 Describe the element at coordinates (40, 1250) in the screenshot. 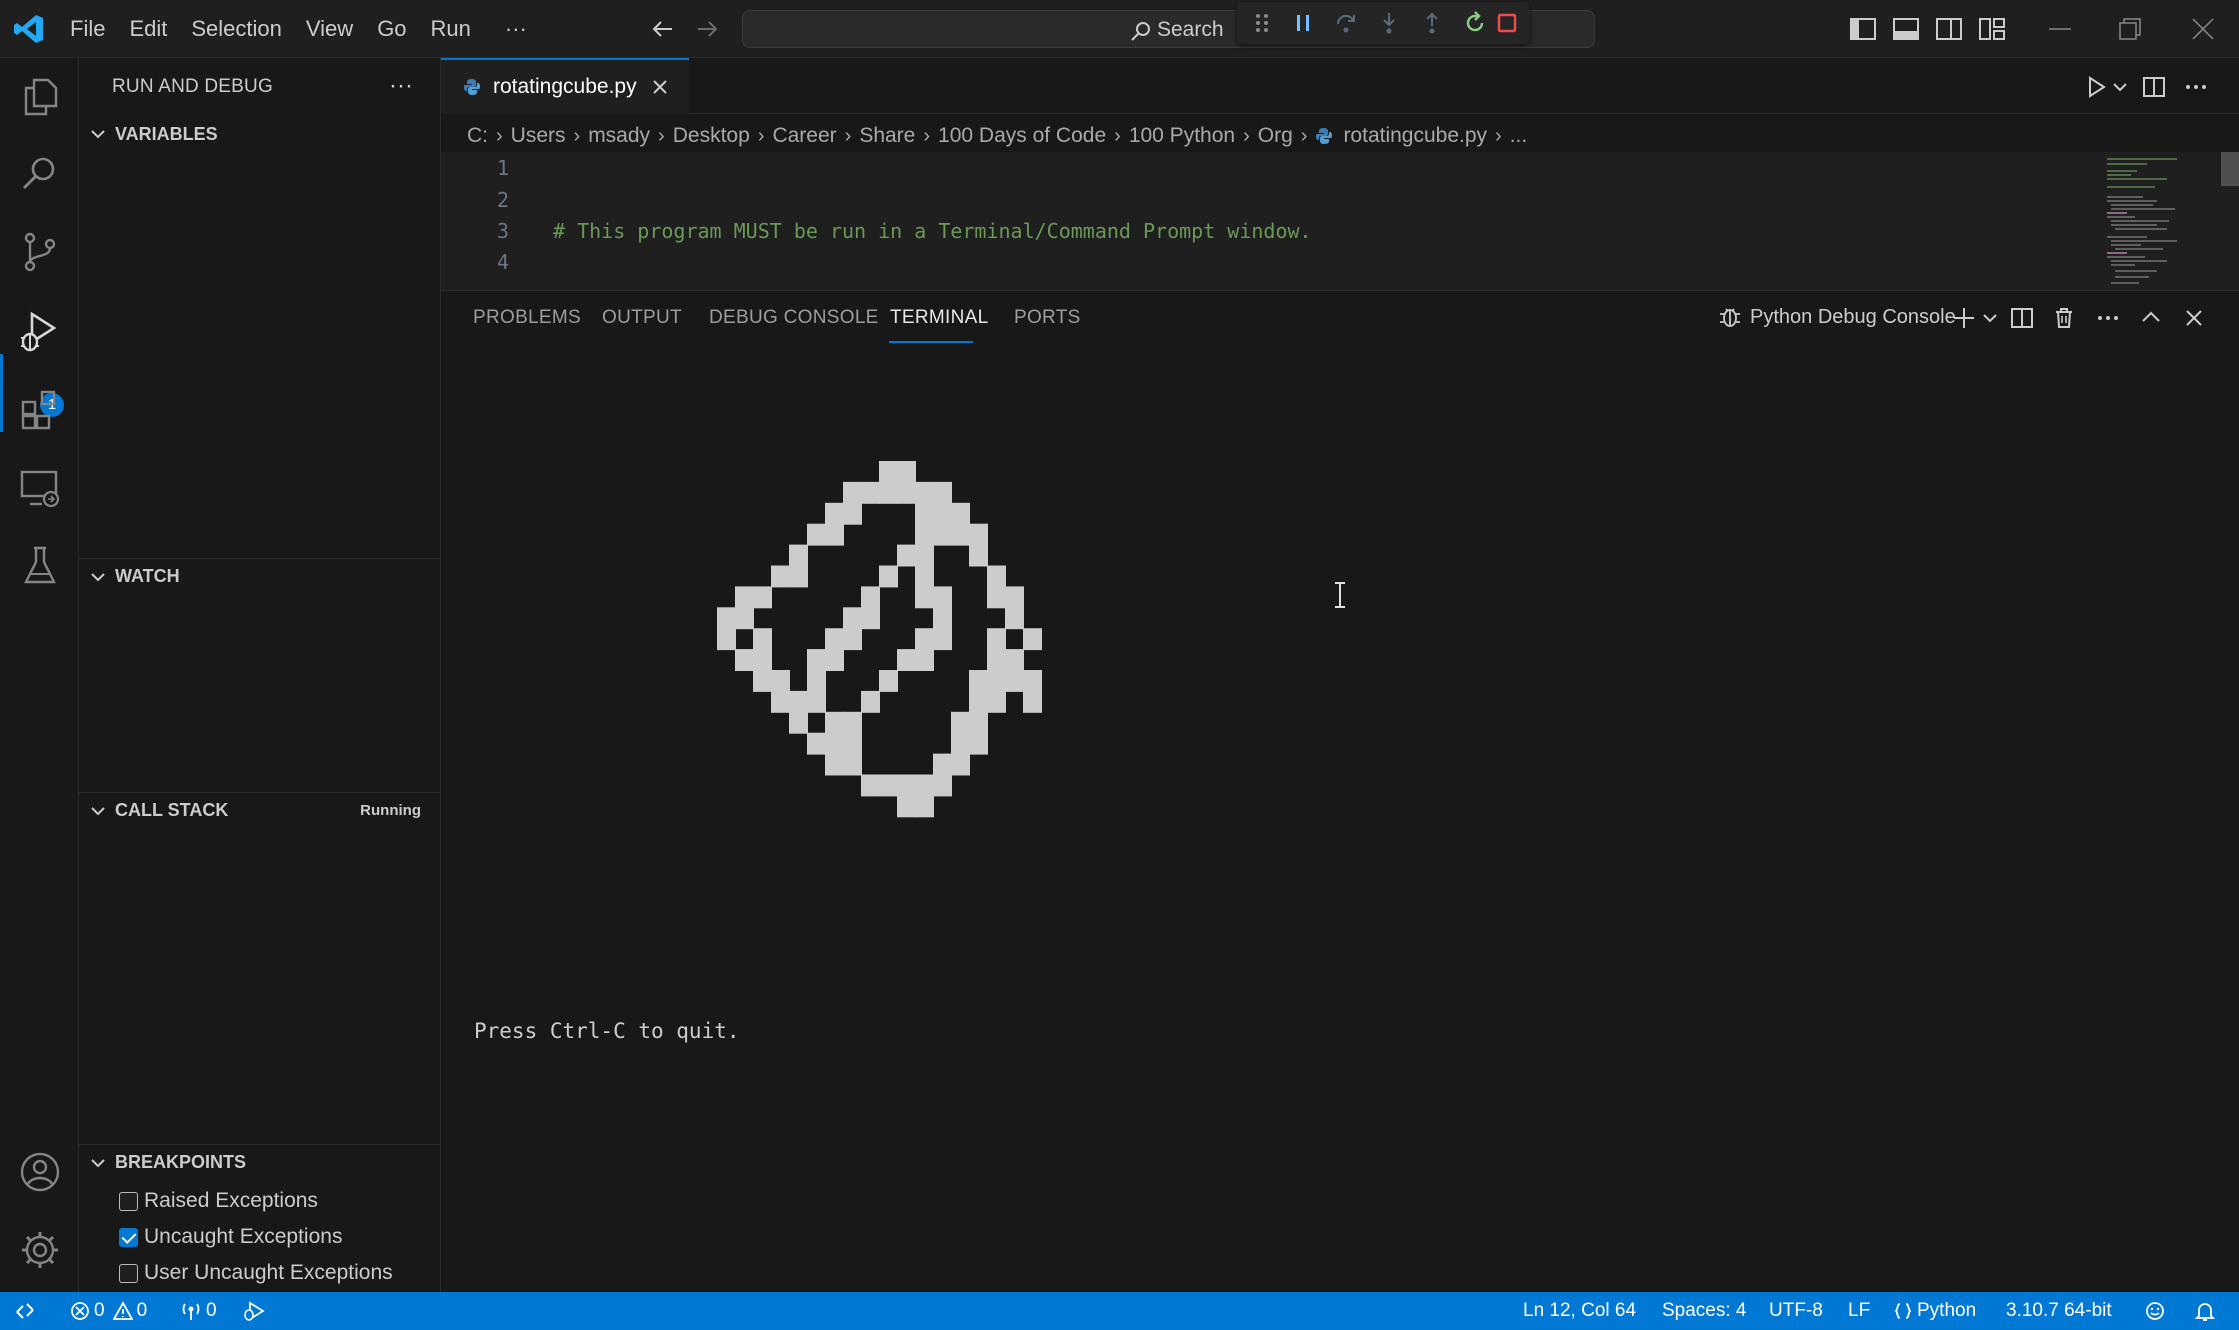

I see `settings-gear-icon` at that location.